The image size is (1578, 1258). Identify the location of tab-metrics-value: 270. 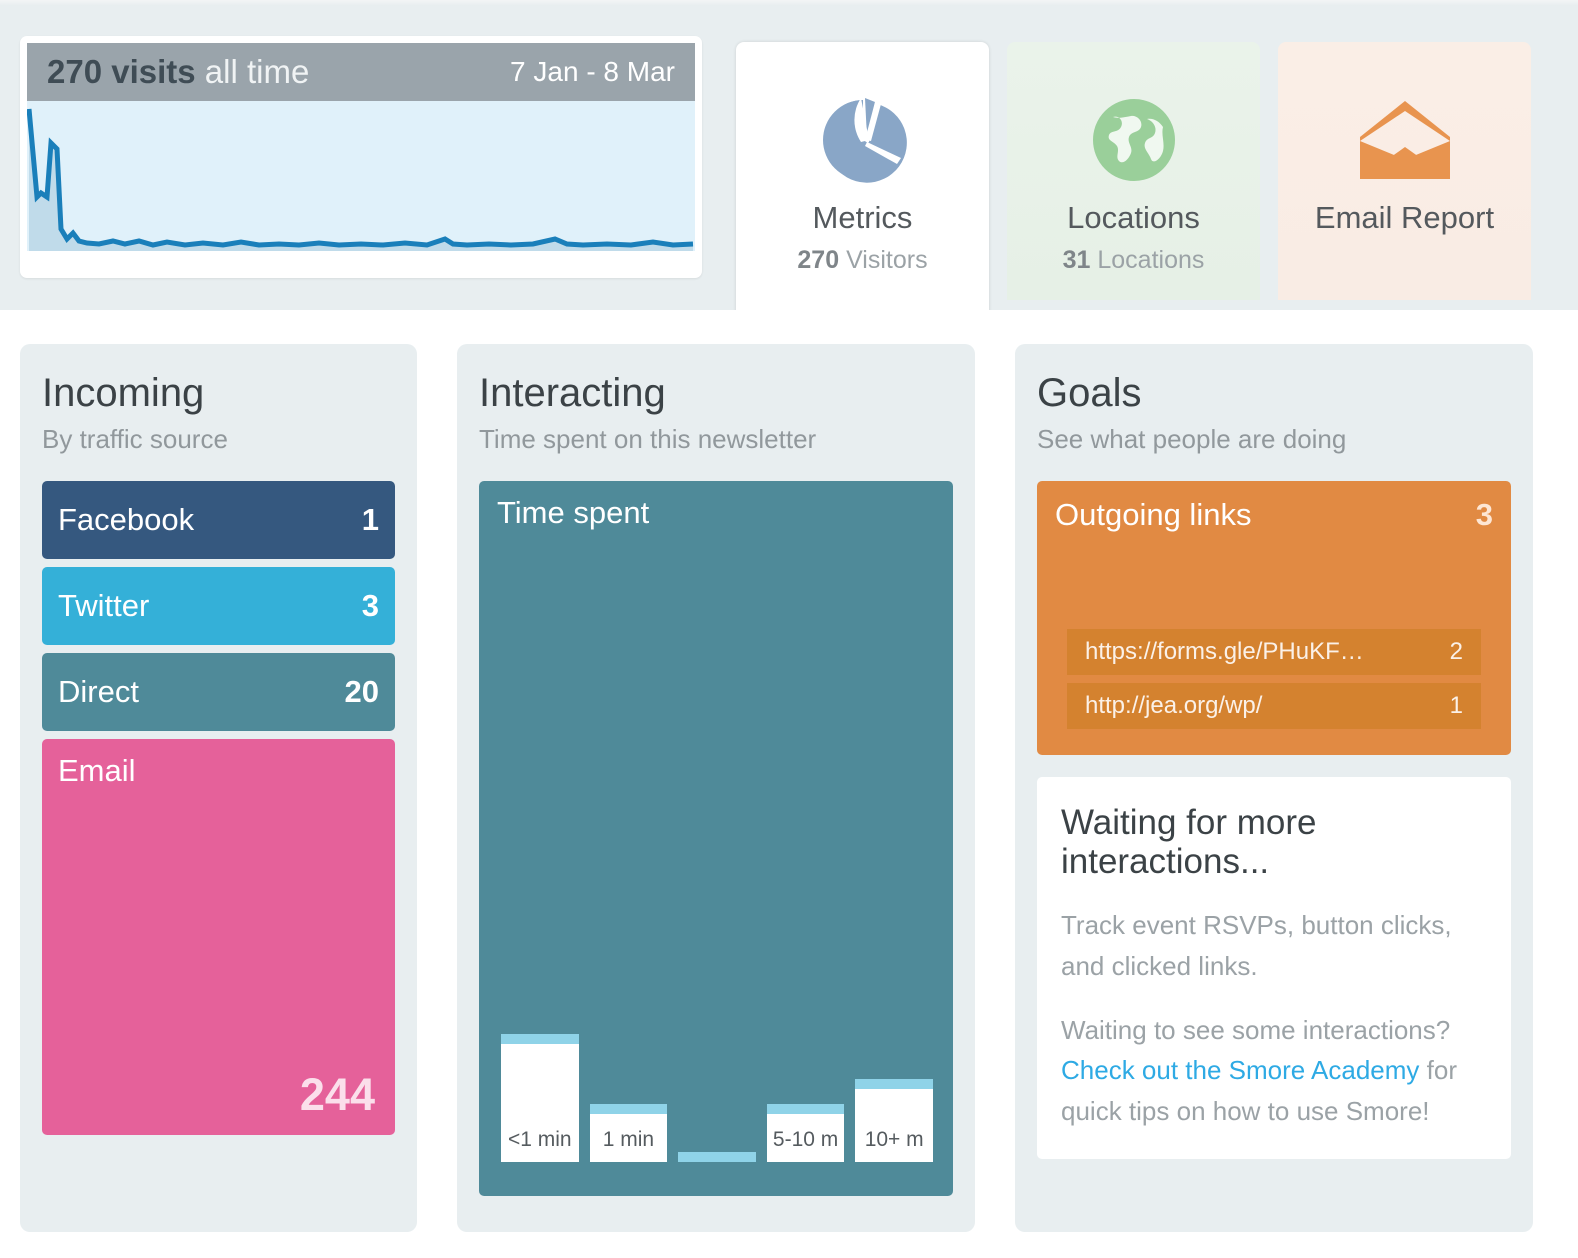
(818, 260).